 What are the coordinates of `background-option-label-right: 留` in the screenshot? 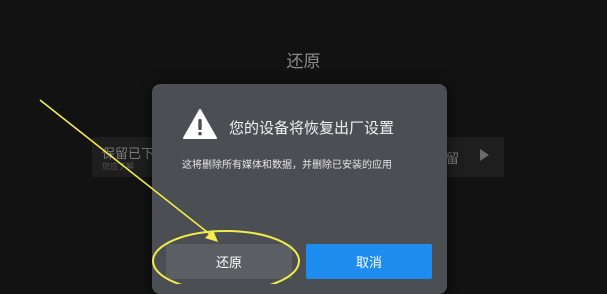 It's located at (453, 159).